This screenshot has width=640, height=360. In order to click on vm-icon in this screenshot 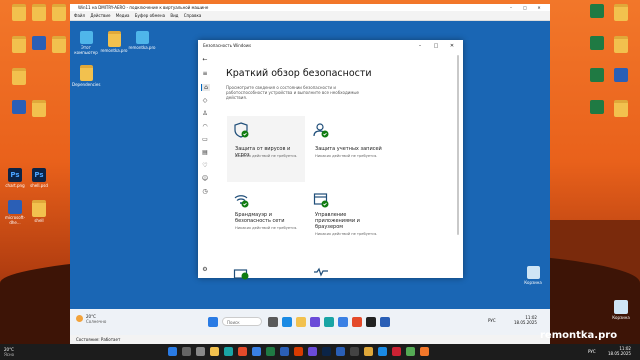, I will do `click(340, 351)`.